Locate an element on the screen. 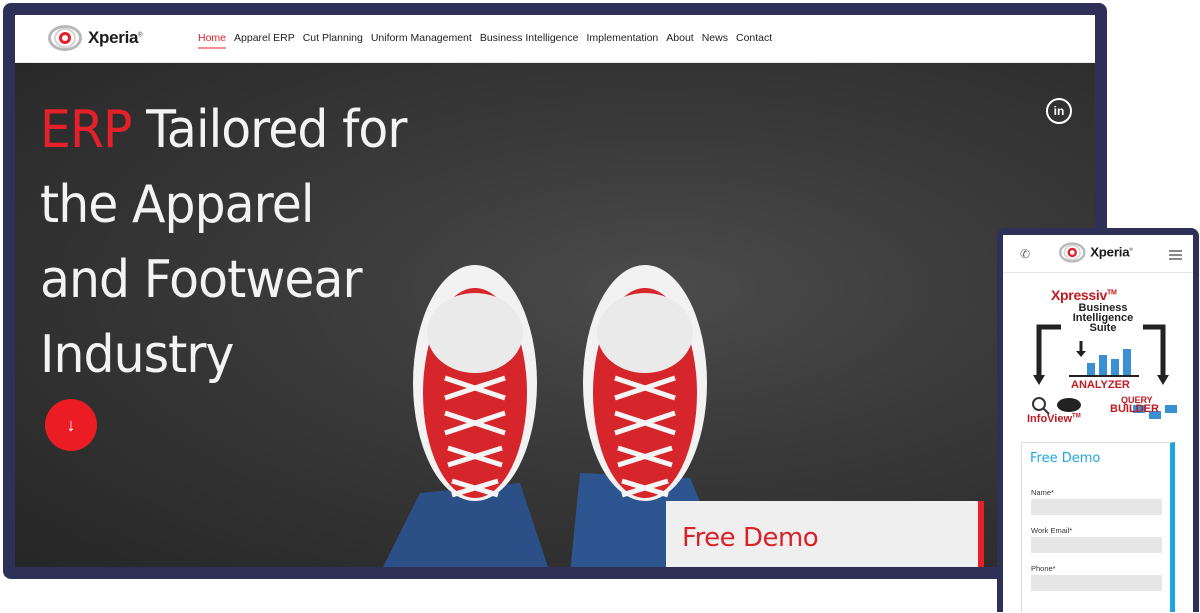 The height and width of the screenshot is (613, 1200). free-demo-panel: Free Demo is located at coordinates (825, 534).